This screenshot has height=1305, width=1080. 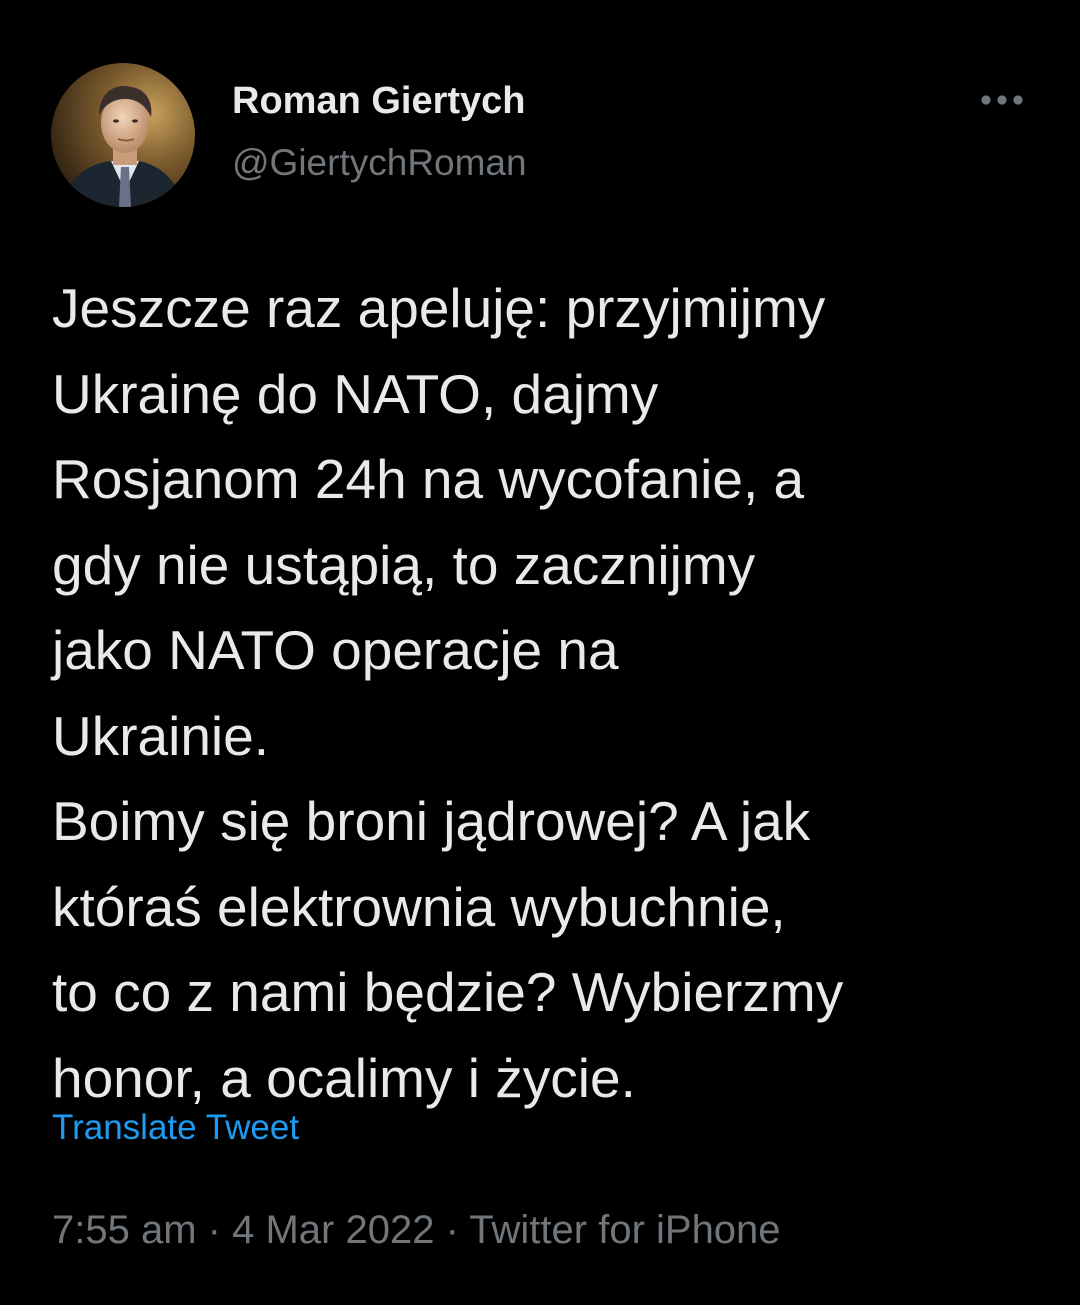 What do you see at coordinates (335, 650) in the screenshot?
I see `tweet-text-line: jako NATO operacje na` at bounding box center [335, 650].